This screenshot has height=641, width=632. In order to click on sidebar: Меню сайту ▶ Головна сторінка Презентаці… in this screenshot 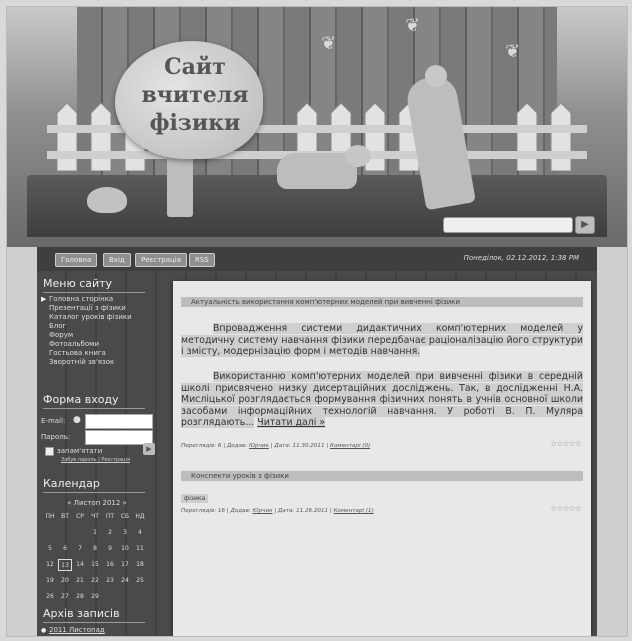, I will do `click(97, 453)`.